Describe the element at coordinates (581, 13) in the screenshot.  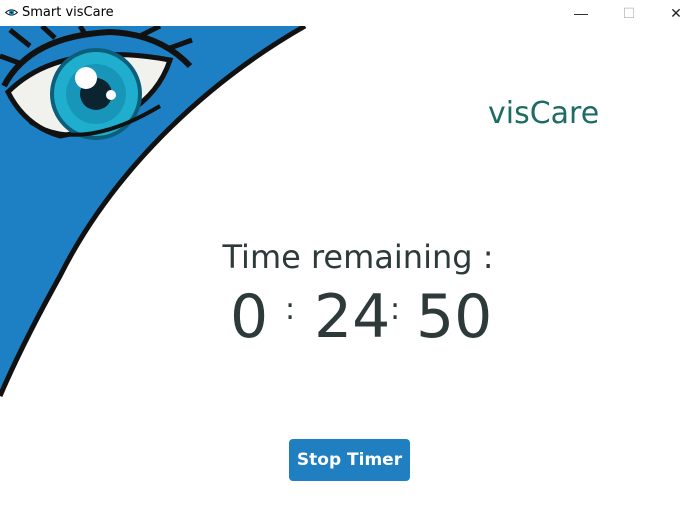
I see `minimize-button: —` at that location.